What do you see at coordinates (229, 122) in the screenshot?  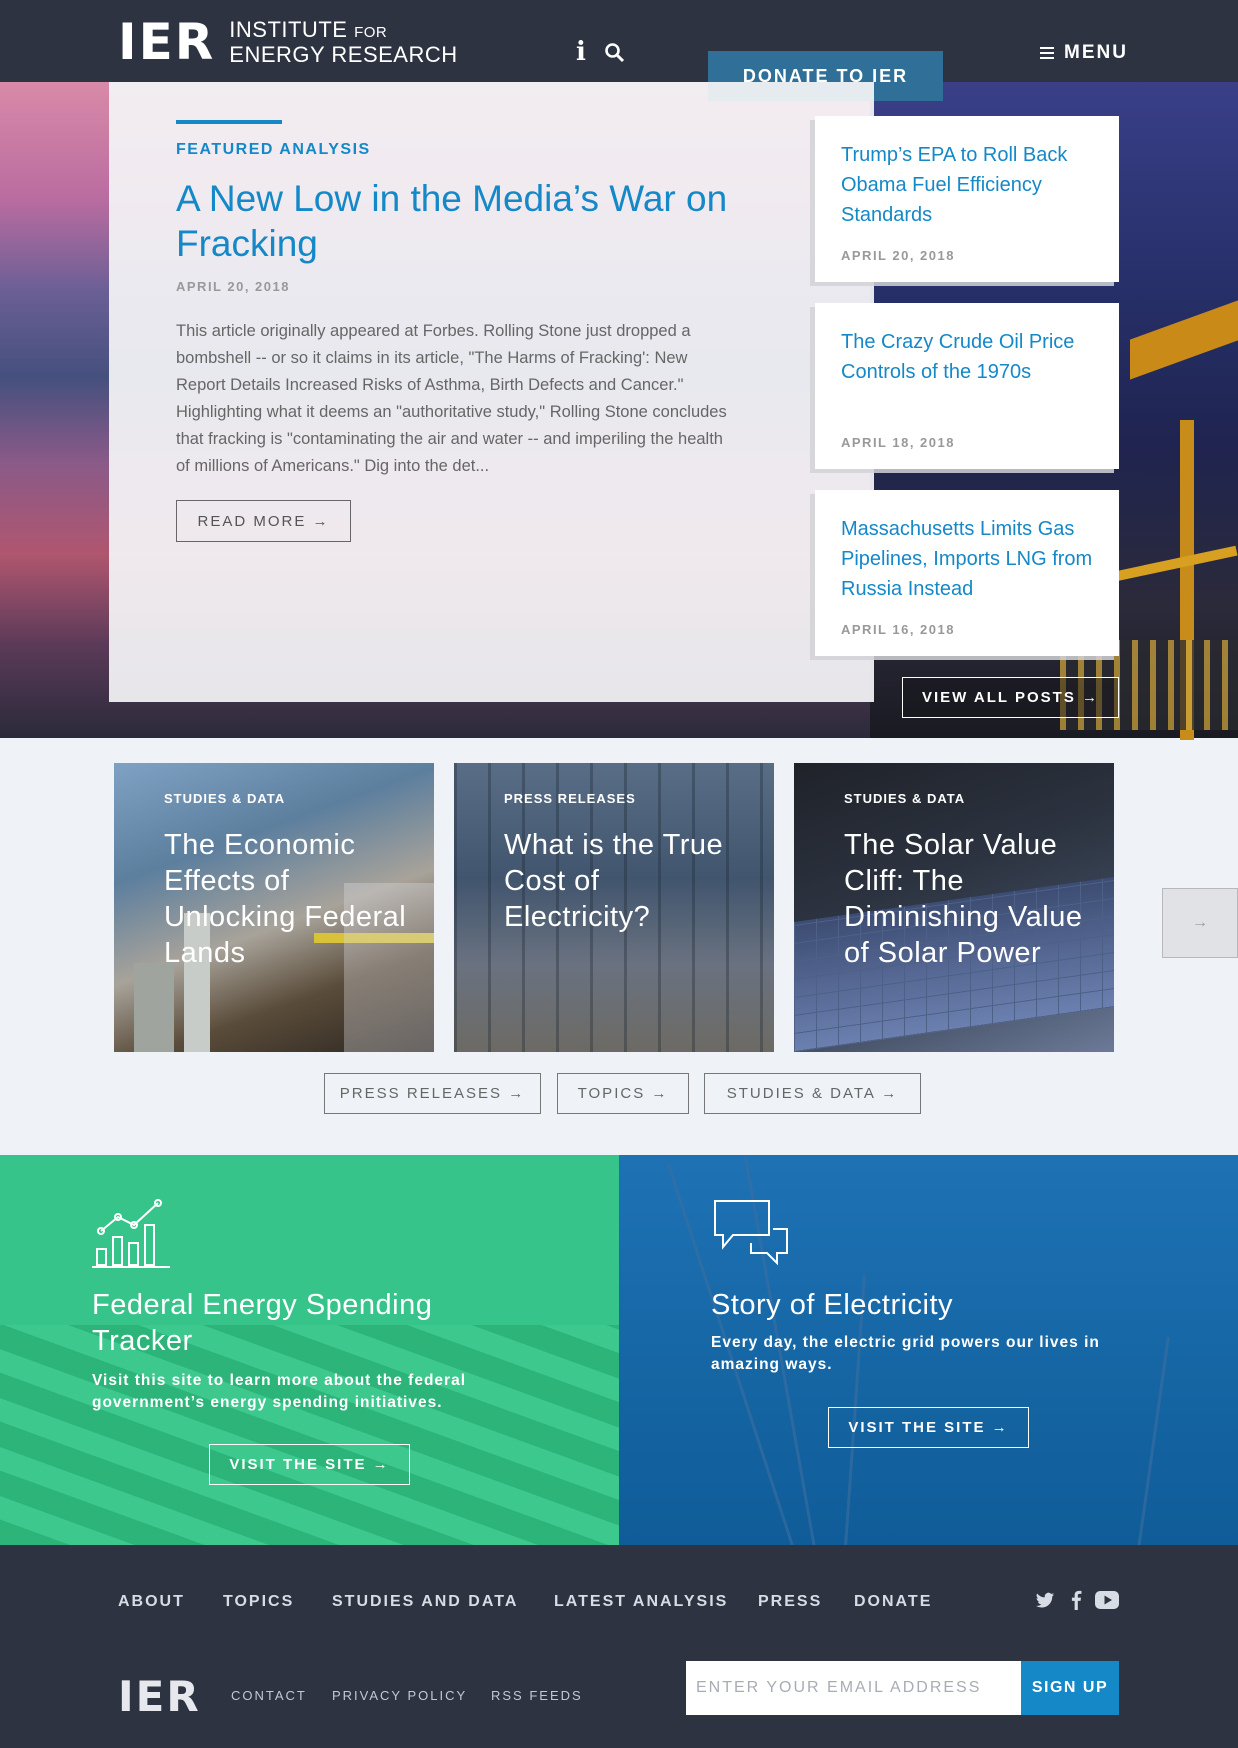 I see `featured-rule` at bounding box center [229, 122].